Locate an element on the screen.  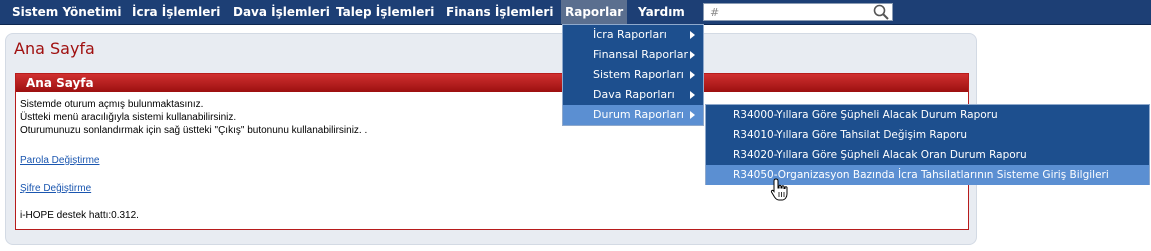
nav-item-enforcement: İcra İşlemleri is located at coordinates (176, 12).